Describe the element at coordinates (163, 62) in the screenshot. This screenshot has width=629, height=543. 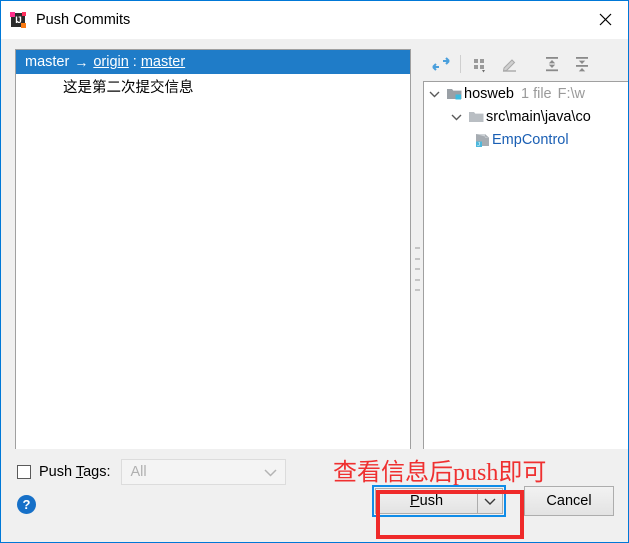
I see `remote-branch-link: master` at that location.